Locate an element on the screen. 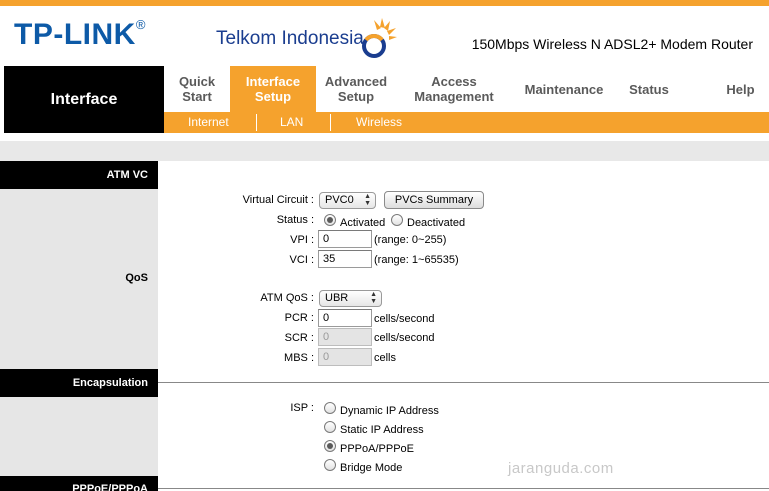 This screenshot has height=491, width=769. status-activated-radio is located at coordinates (330, 220).